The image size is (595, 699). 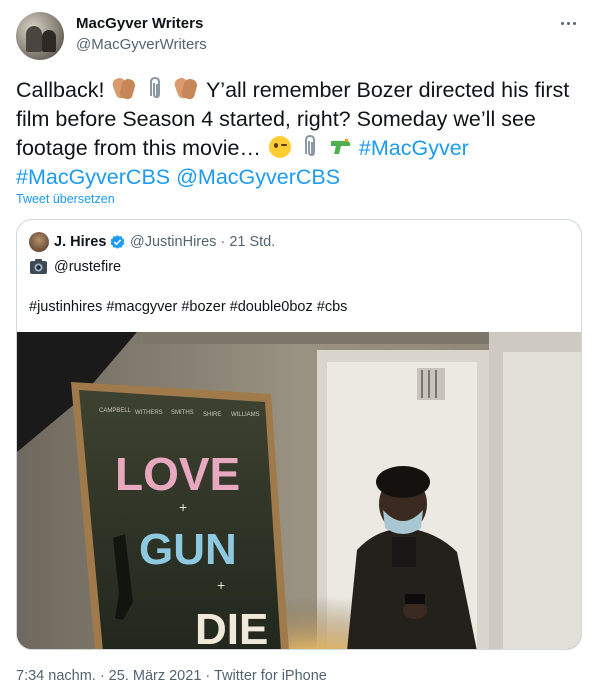 What do you see at coordinates (270, 676) in the screenshot?
I see `tweet-source-link: Twitter for iPhone` at bounding box center [270, 676].